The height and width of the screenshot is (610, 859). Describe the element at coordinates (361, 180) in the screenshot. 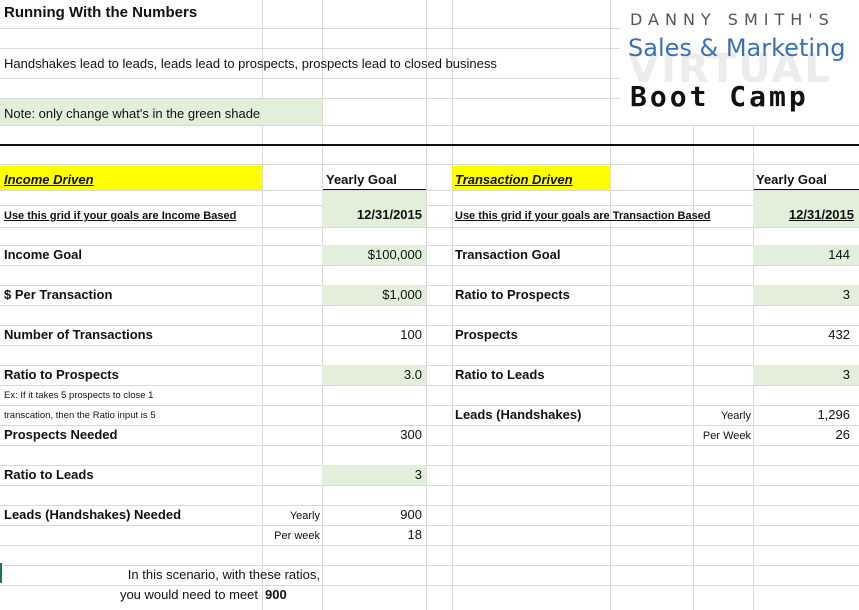

I see `income-col-header: Yearly Goal` at that location.